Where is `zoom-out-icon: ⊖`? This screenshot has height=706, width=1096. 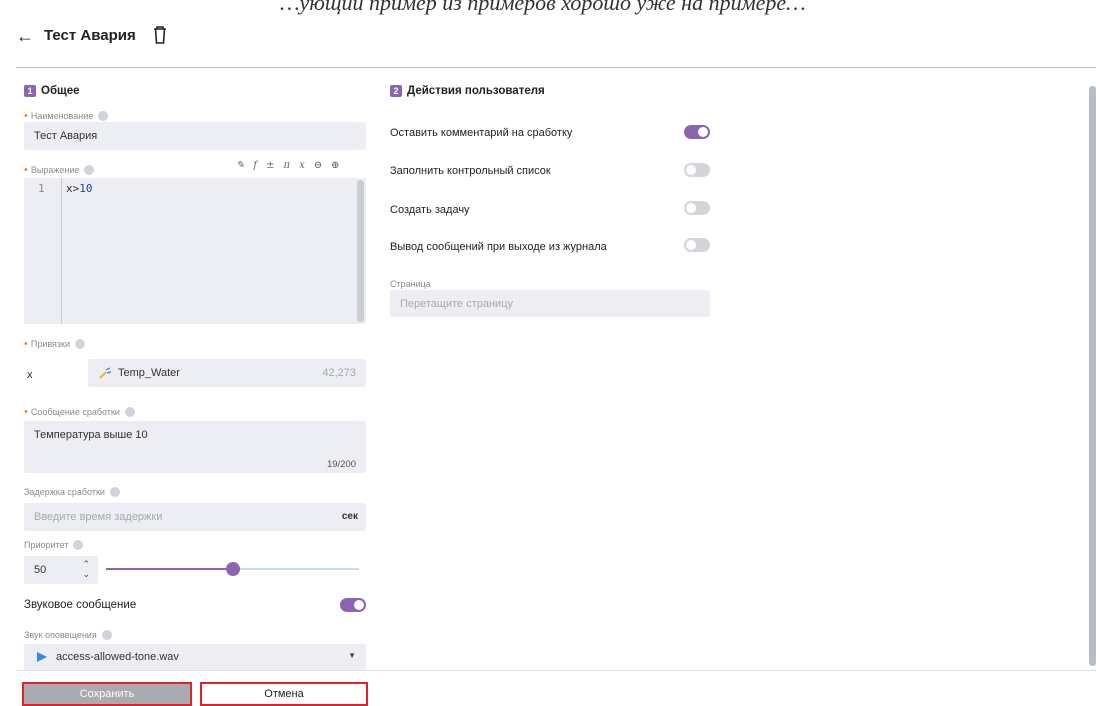 zoom-out-icon: ⊖ is located at coordinates (318, 165).